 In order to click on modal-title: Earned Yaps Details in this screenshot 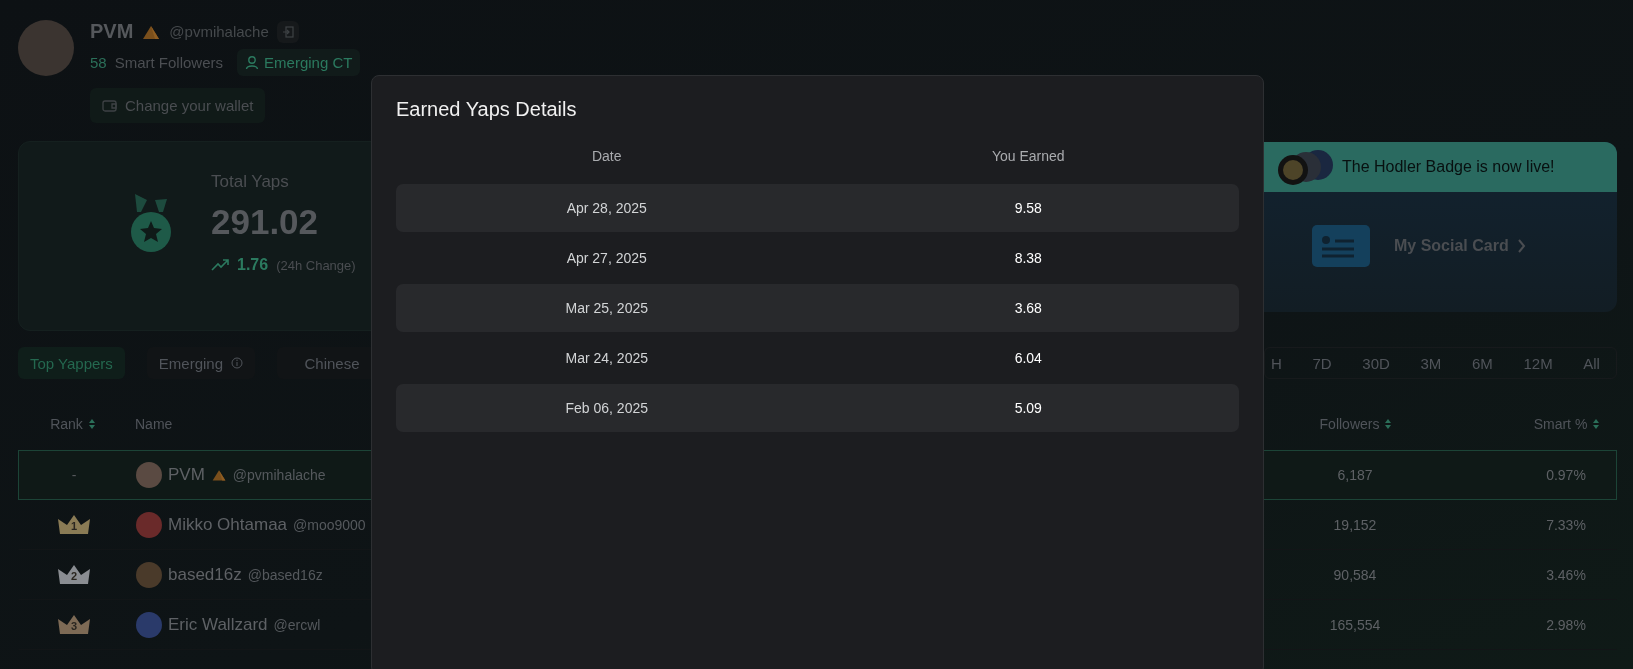, I will do `click(487, 110)`.